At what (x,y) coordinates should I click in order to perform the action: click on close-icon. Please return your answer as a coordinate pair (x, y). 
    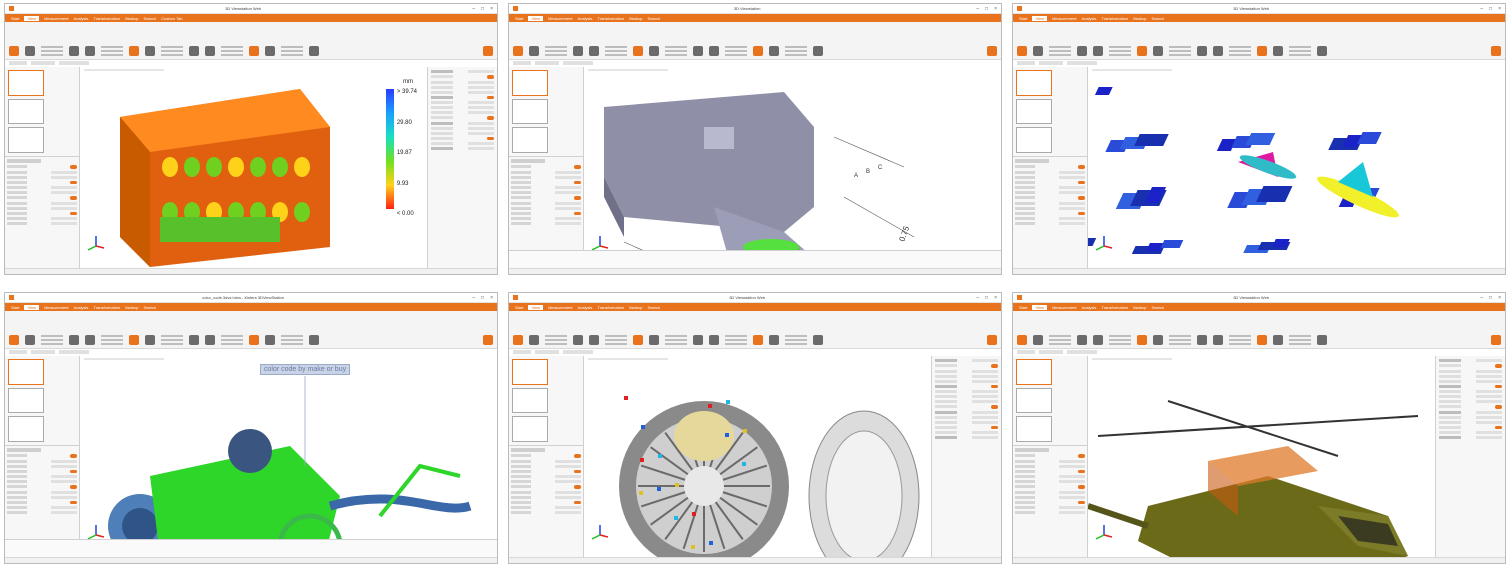
    Looking at the image, I should click on (488, 51).